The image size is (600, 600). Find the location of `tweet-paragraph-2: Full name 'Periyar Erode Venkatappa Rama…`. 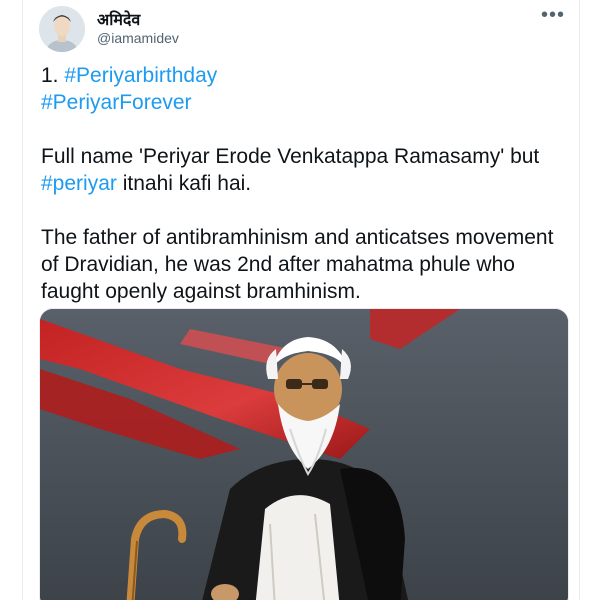

tweet-paragraph-2: Full name 'Periyar Erode Venkatappa Rama… is located at coordinates (304, 170).